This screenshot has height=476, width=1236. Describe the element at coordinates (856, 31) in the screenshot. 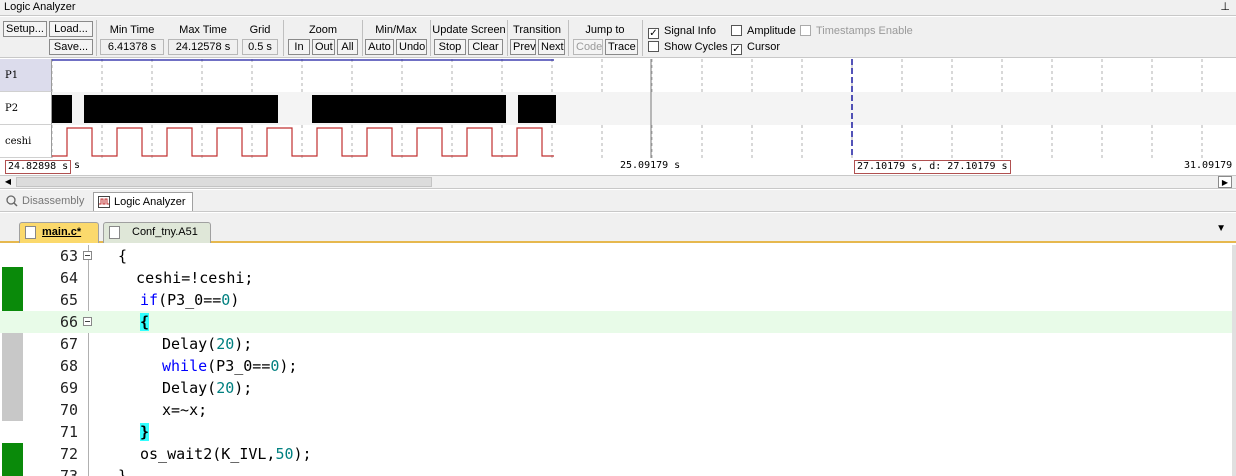

I see `timestamps-enable-checkbox: Timestamps Enable` at that location.